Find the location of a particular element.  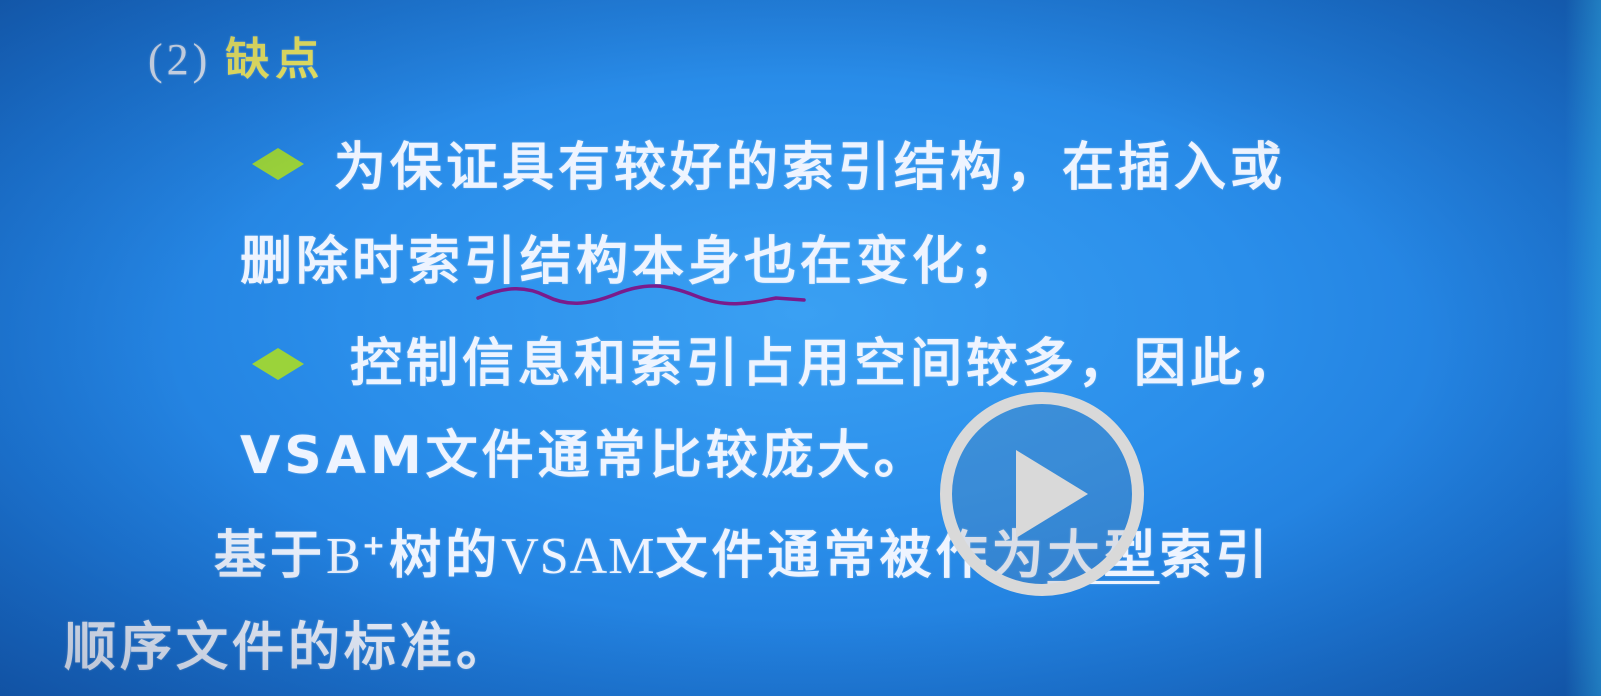

paragraph-line-2: 顺序文件的标准。 is located at coordinates (288, 648).